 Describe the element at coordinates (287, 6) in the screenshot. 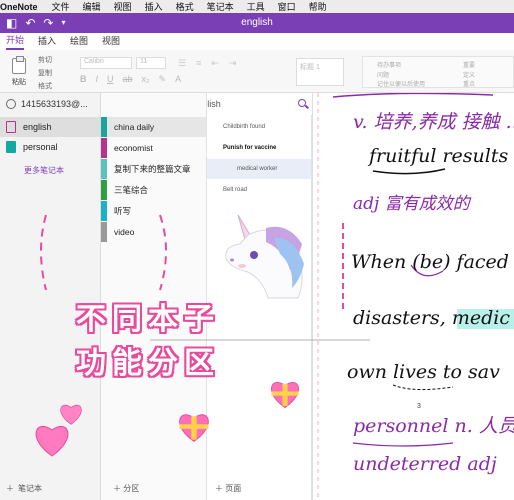

I see `menu-window: 窗口` at that location.